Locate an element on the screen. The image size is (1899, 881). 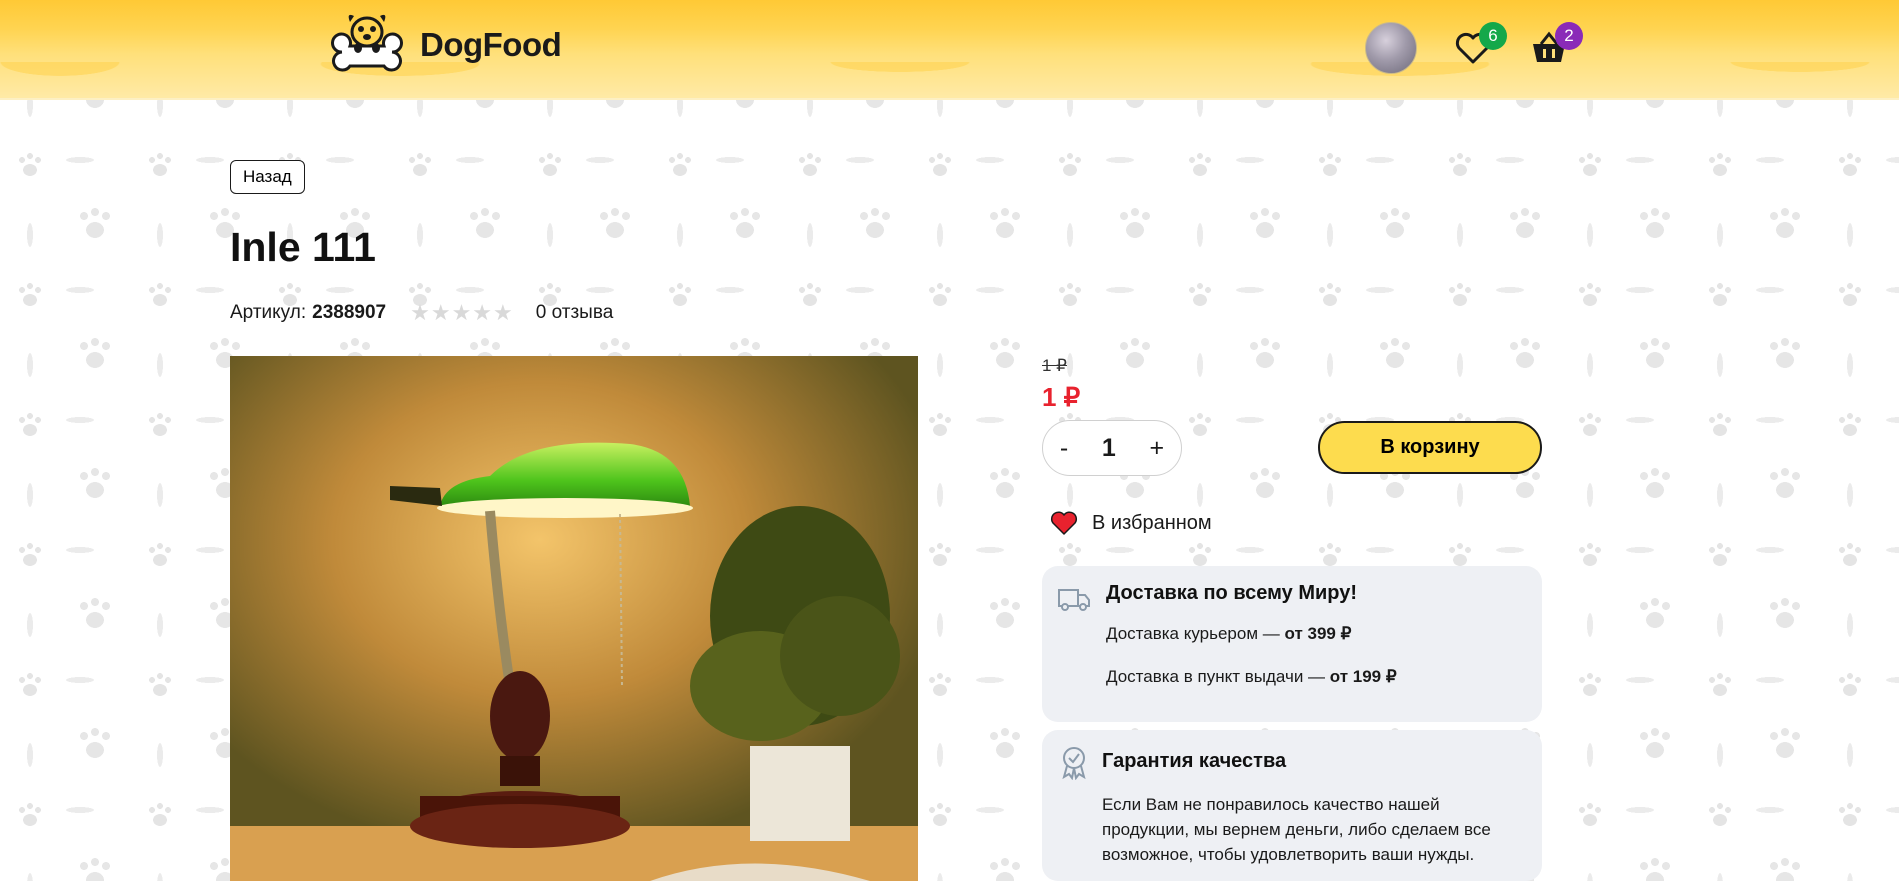
qty-plus-button: + is located at coordinates (1157, 448).